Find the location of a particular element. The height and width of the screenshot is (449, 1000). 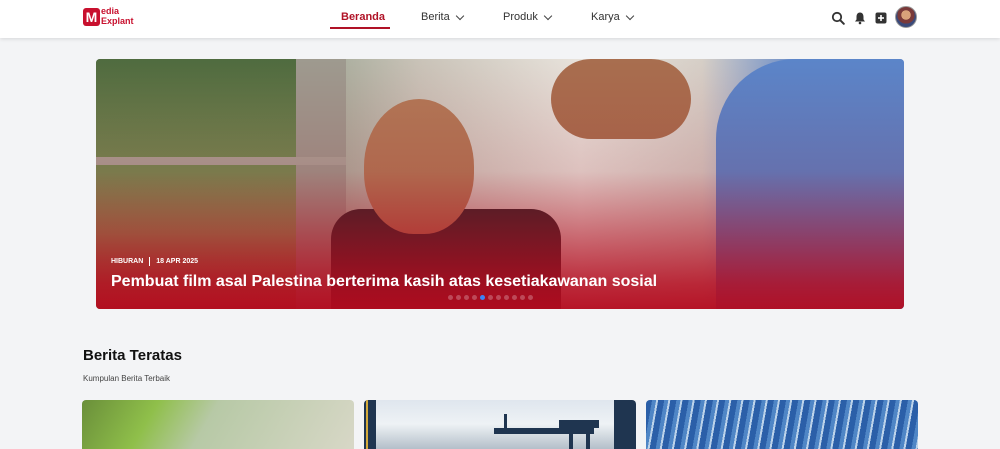

section-subtitle: Kumpulan Berita Terbaik is located at coordinates (127, 378).